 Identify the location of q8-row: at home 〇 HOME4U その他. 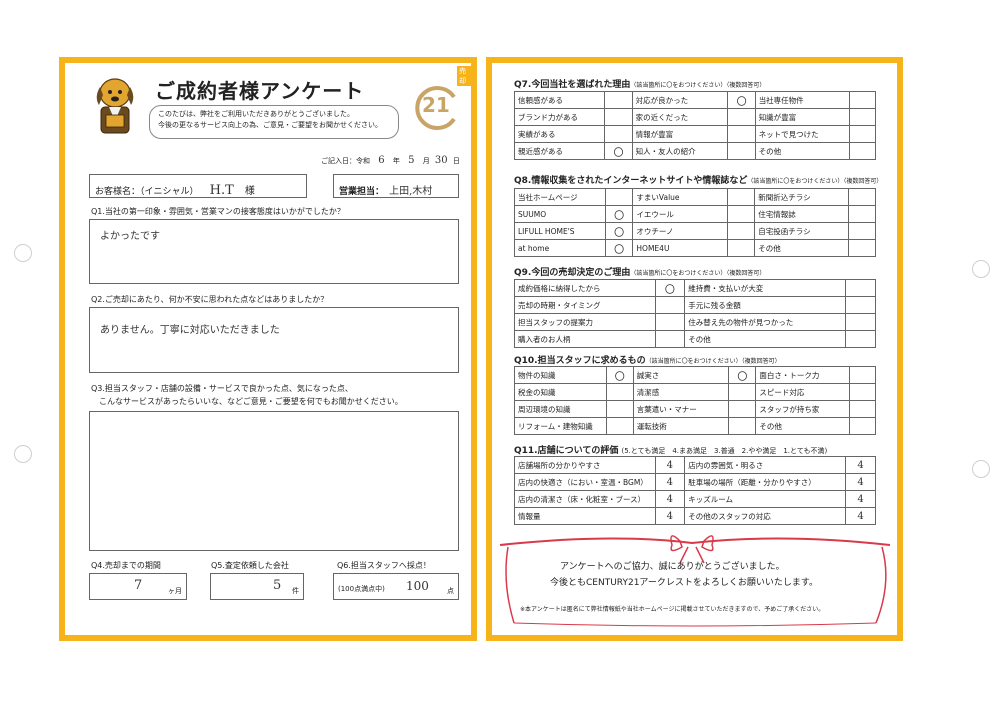
(695, 248).